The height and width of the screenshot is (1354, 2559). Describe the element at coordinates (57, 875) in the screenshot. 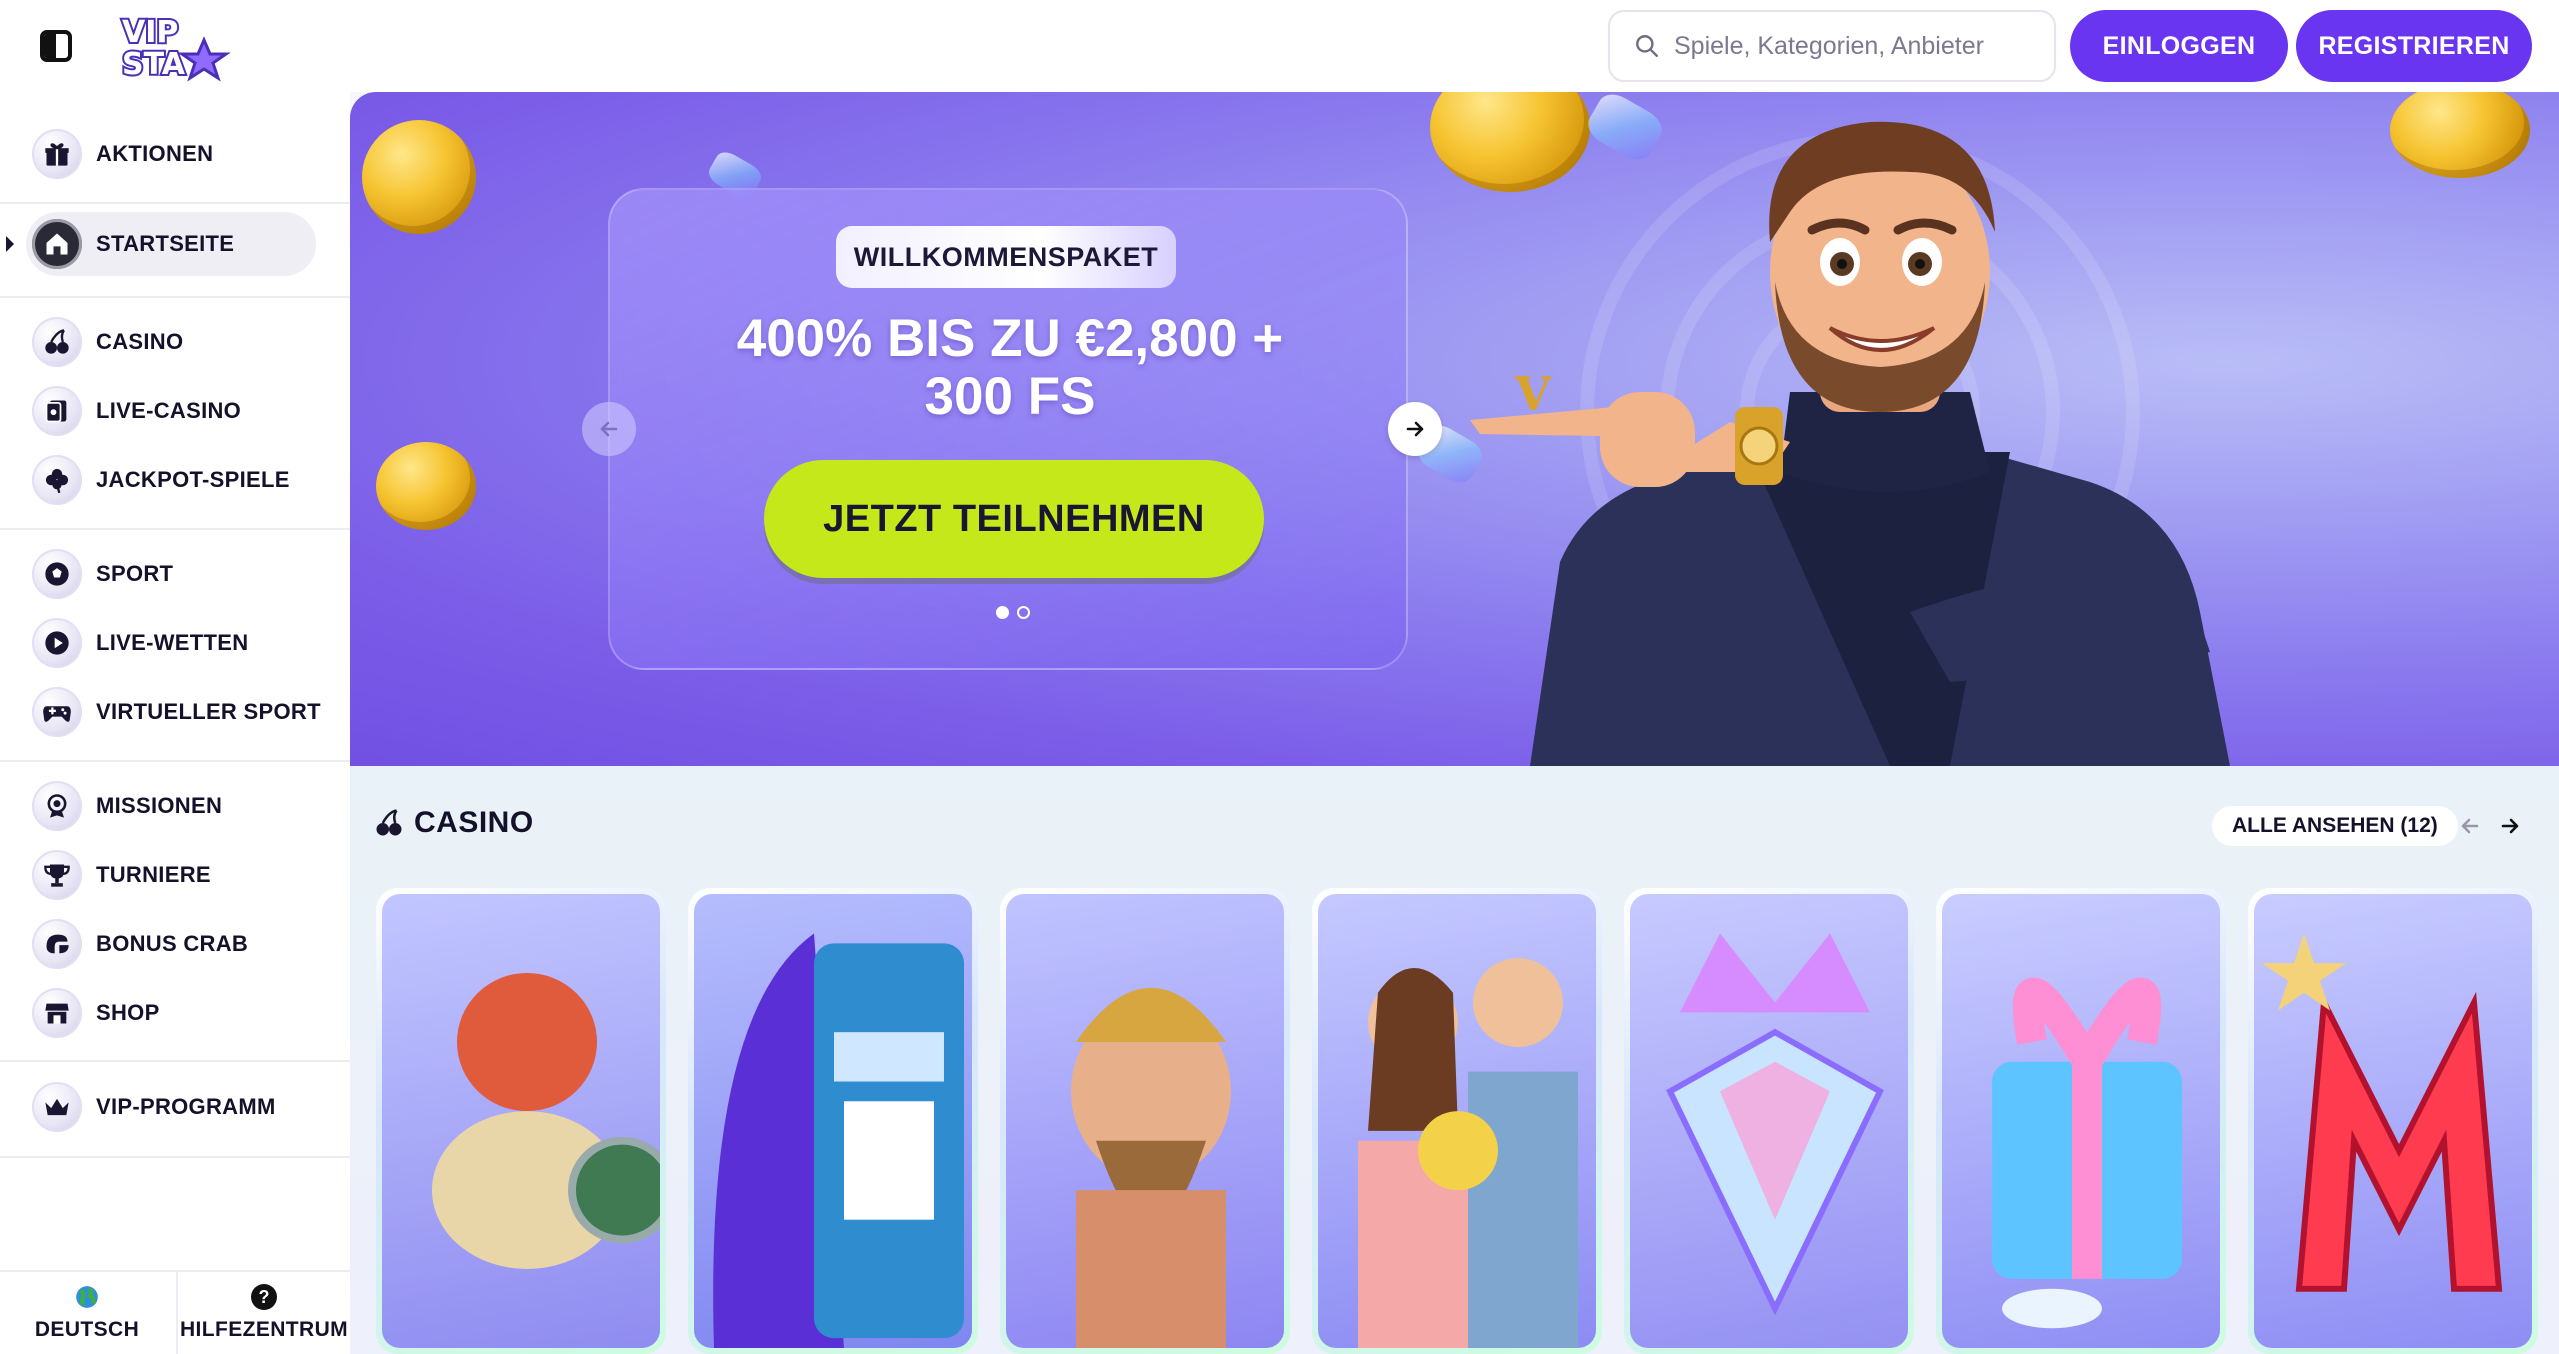

I see `trophy-icon` at that location.